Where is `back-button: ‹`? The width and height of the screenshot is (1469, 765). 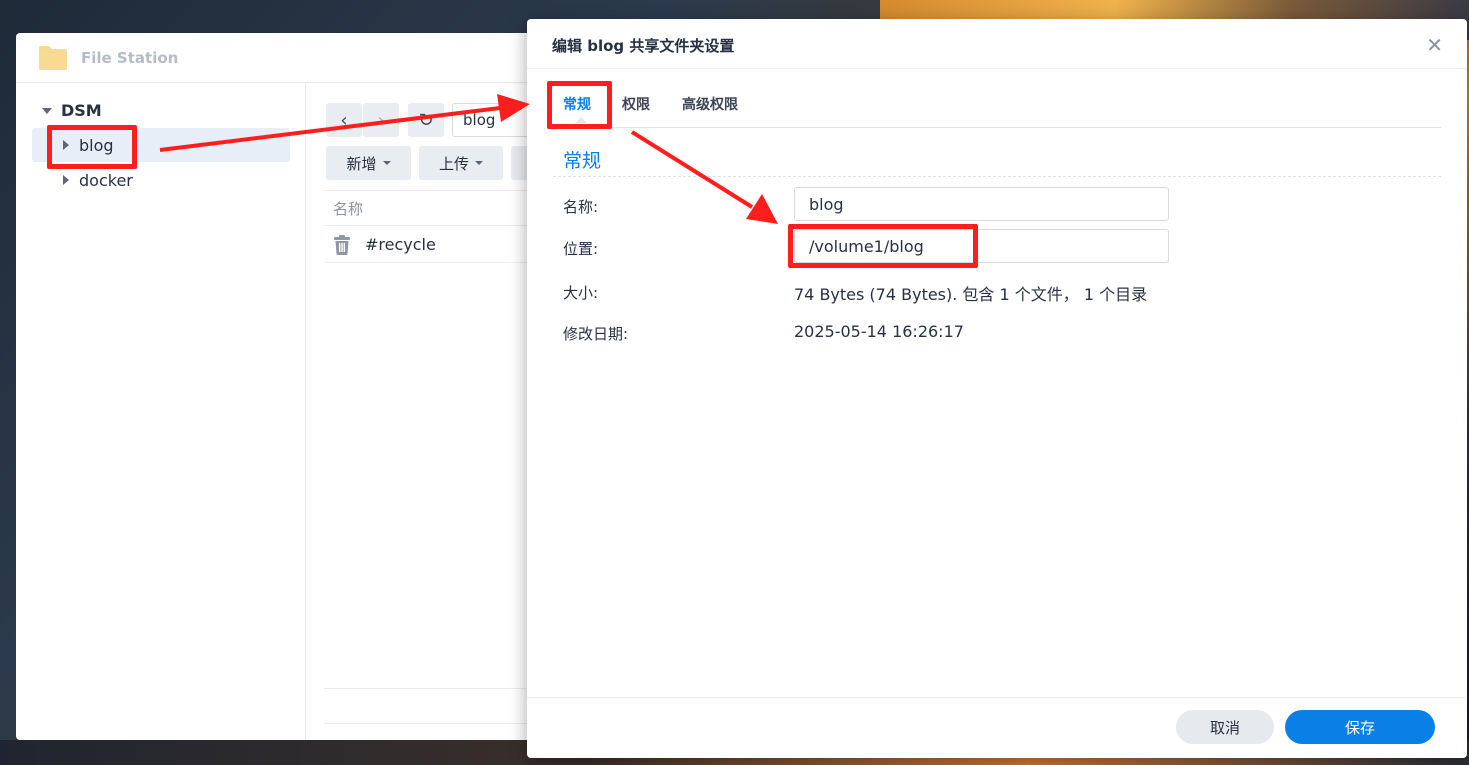 back-button: ‹ is located at coordinates (344, 120).